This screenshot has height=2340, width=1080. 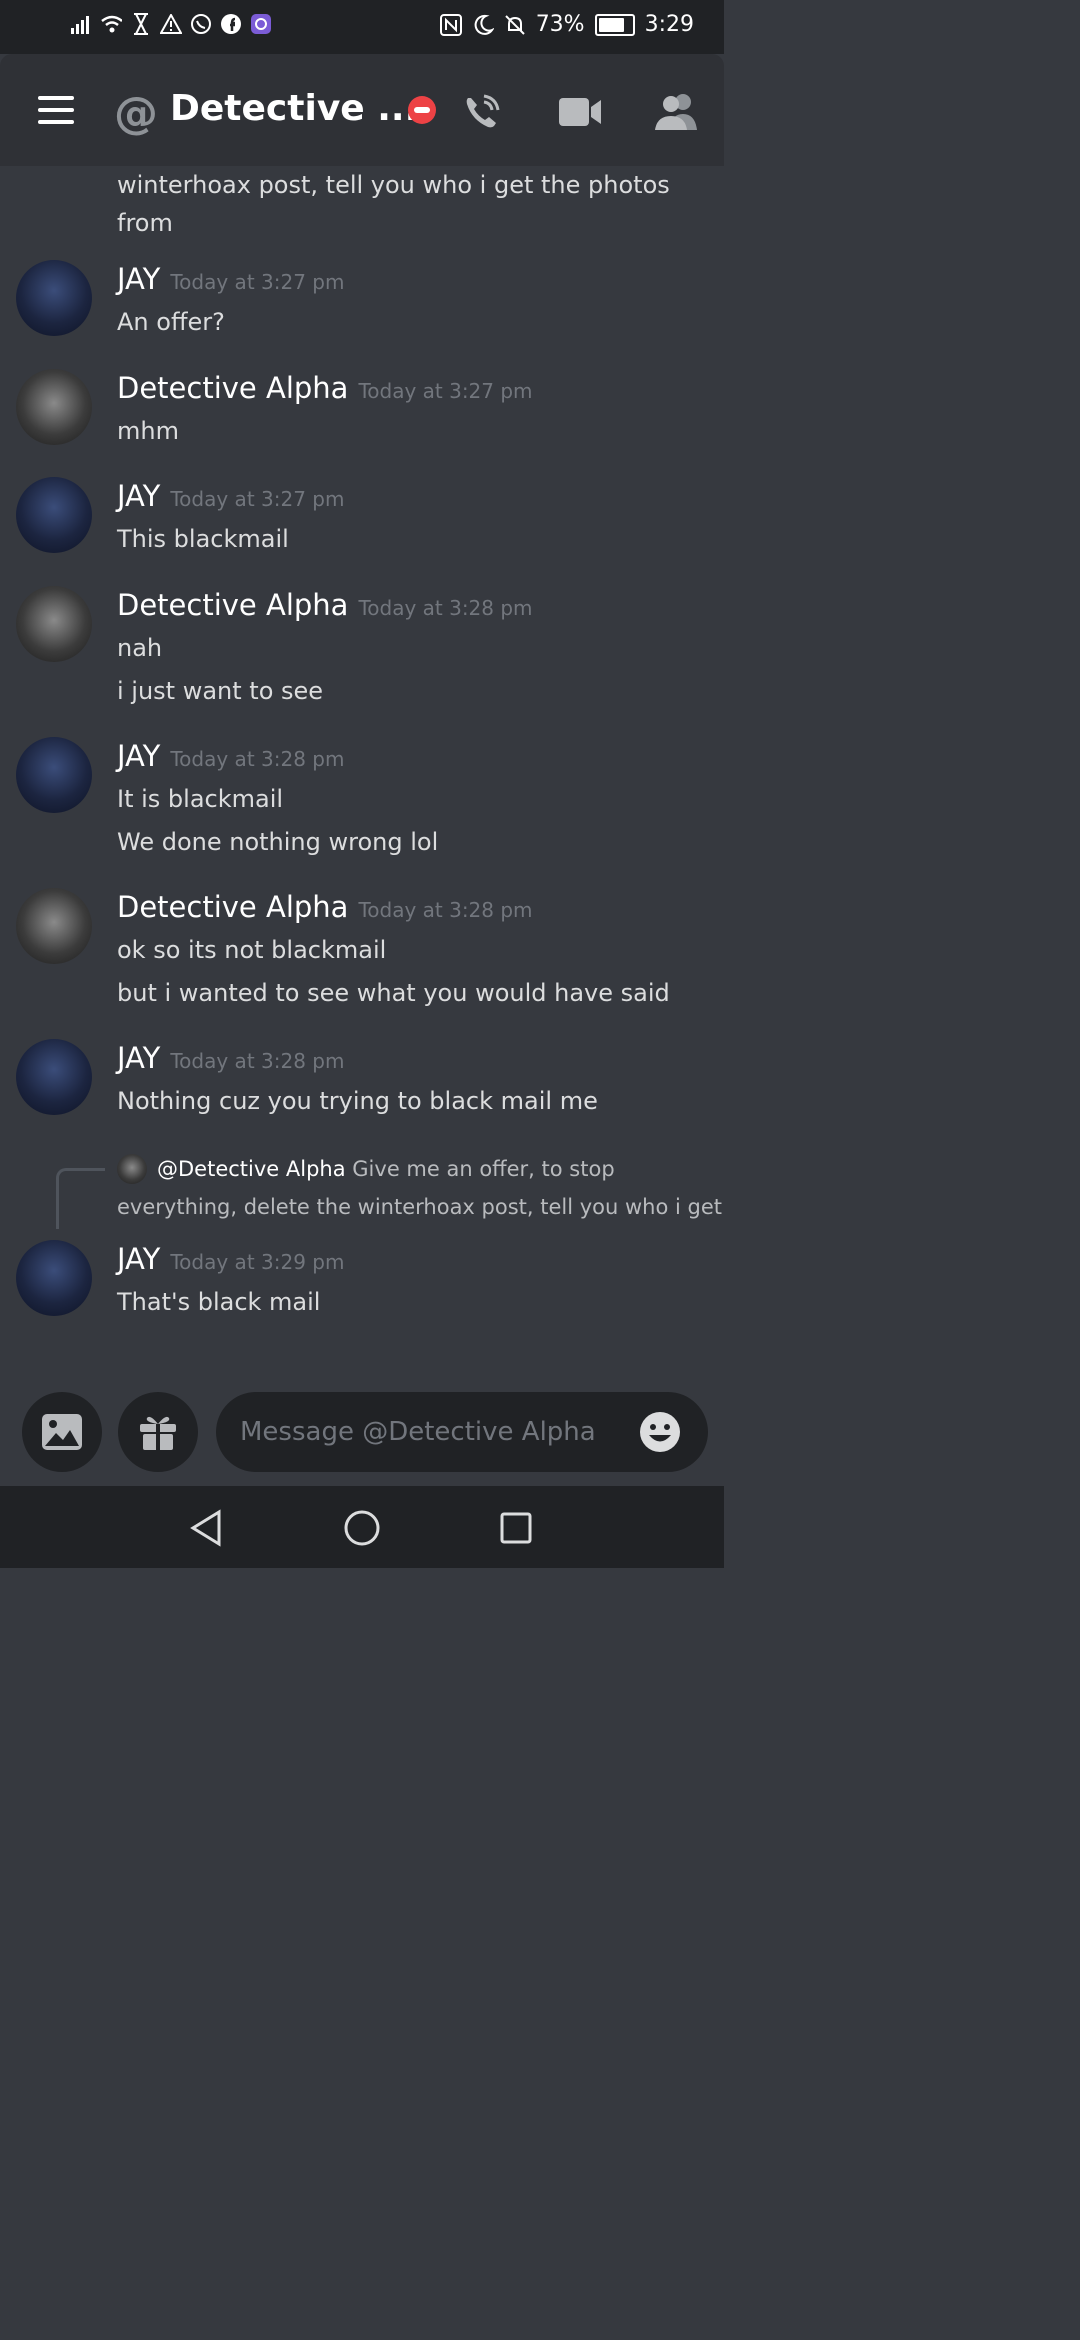 What do you see at coordinates (203, 539) in the screenshot?
I see `message-text: This blackmail` at bounding box center [203, 539].